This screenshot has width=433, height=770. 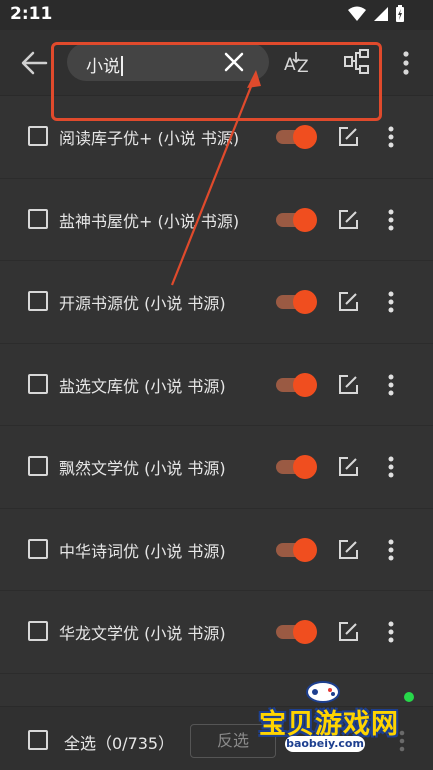 I want to click on status-time: 2:11, so click(x=31, y=14).